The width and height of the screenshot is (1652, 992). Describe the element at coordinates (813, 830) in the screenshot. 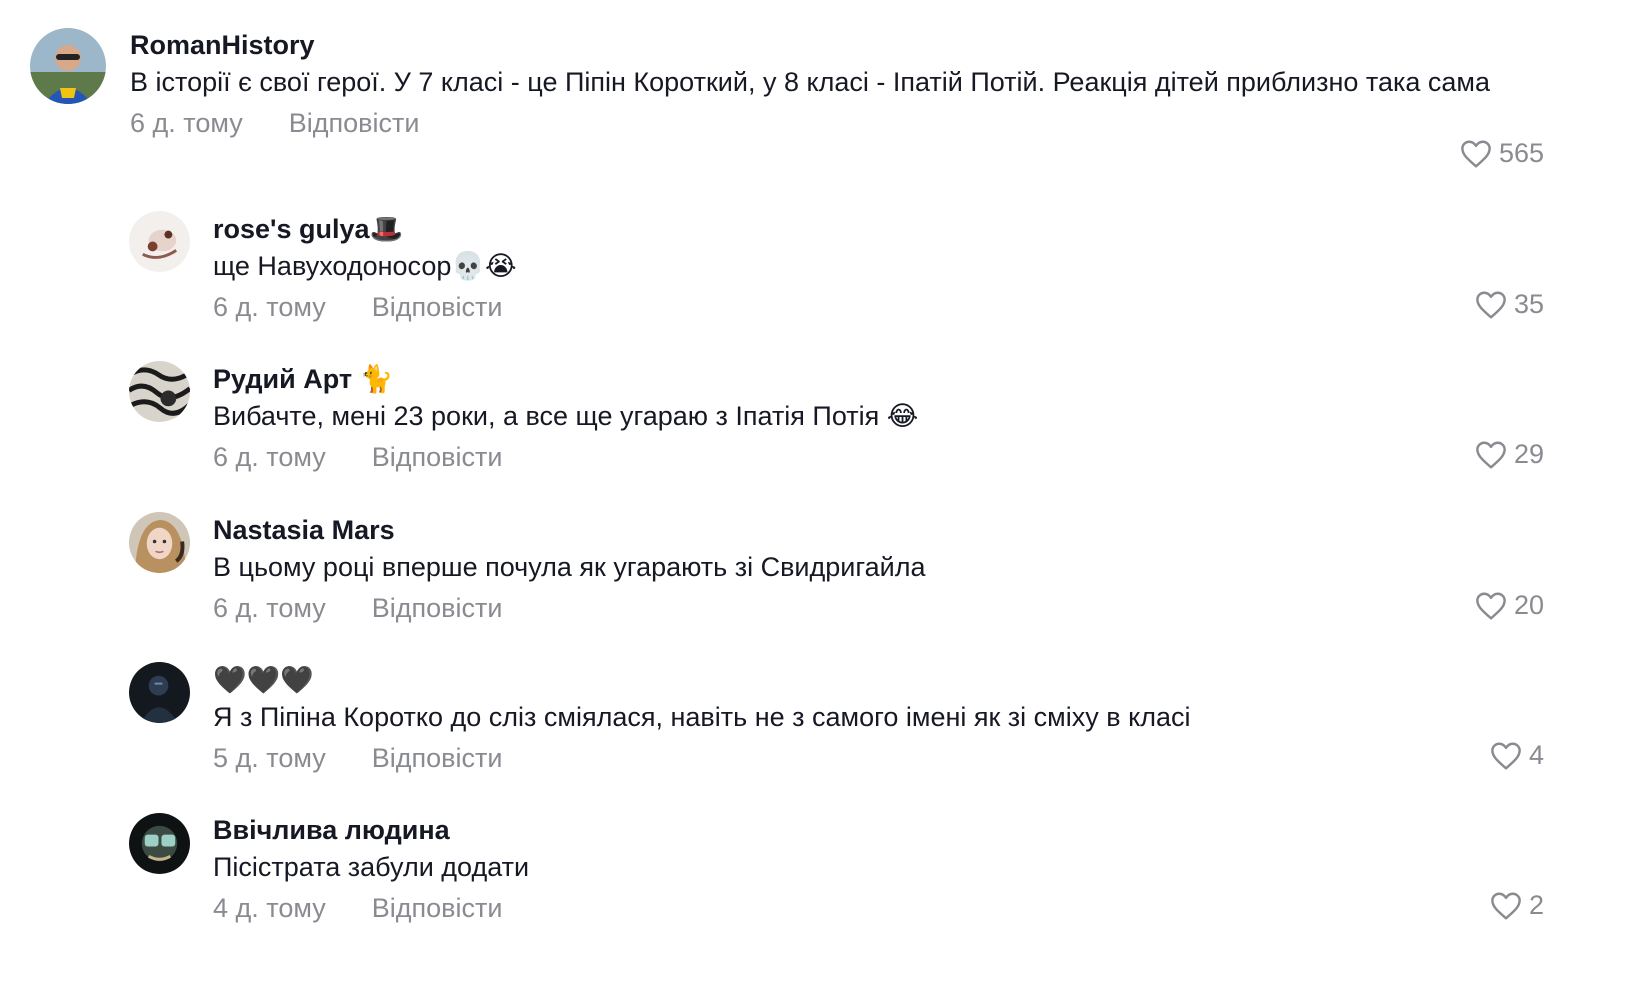

I see `comment-username: Ввічлива людина` at that location.